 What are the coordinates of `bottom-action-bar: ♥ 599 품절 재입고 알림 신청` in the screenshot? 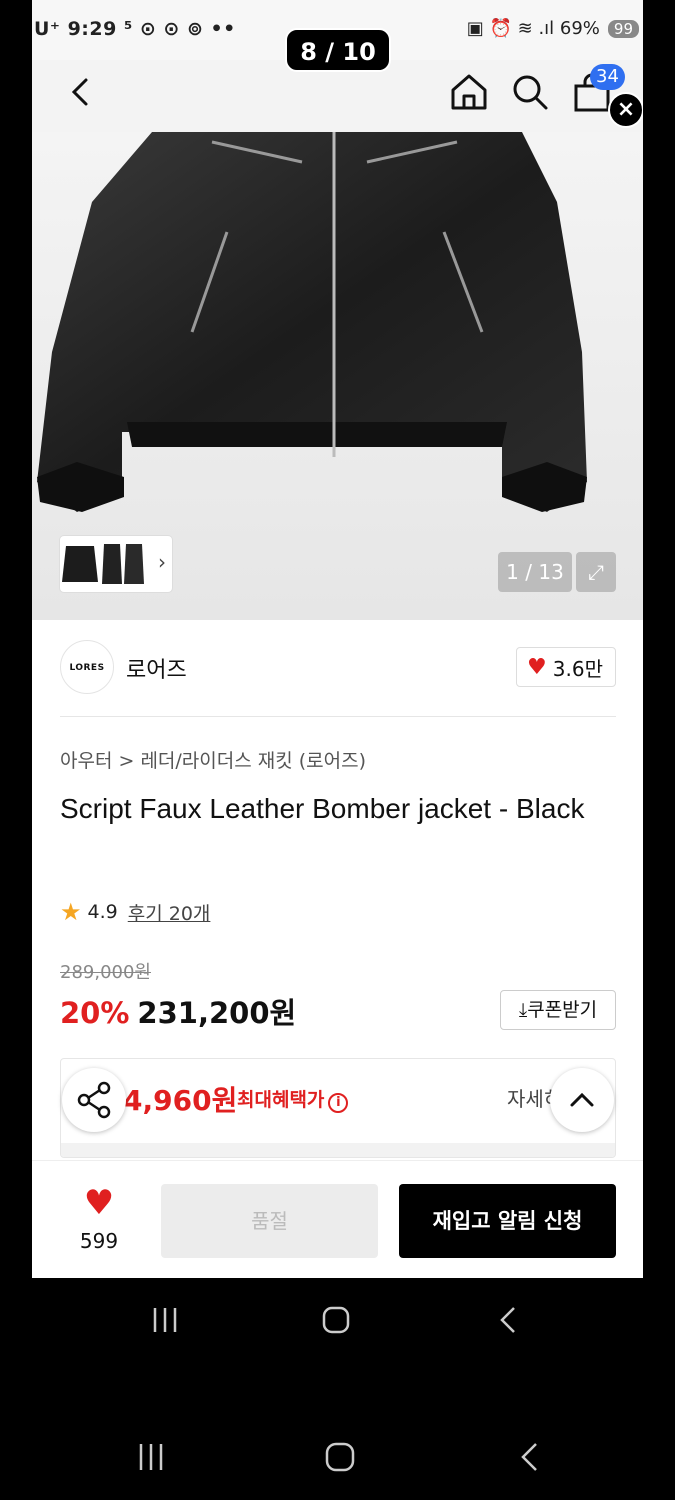 It's located at (337, 1219).